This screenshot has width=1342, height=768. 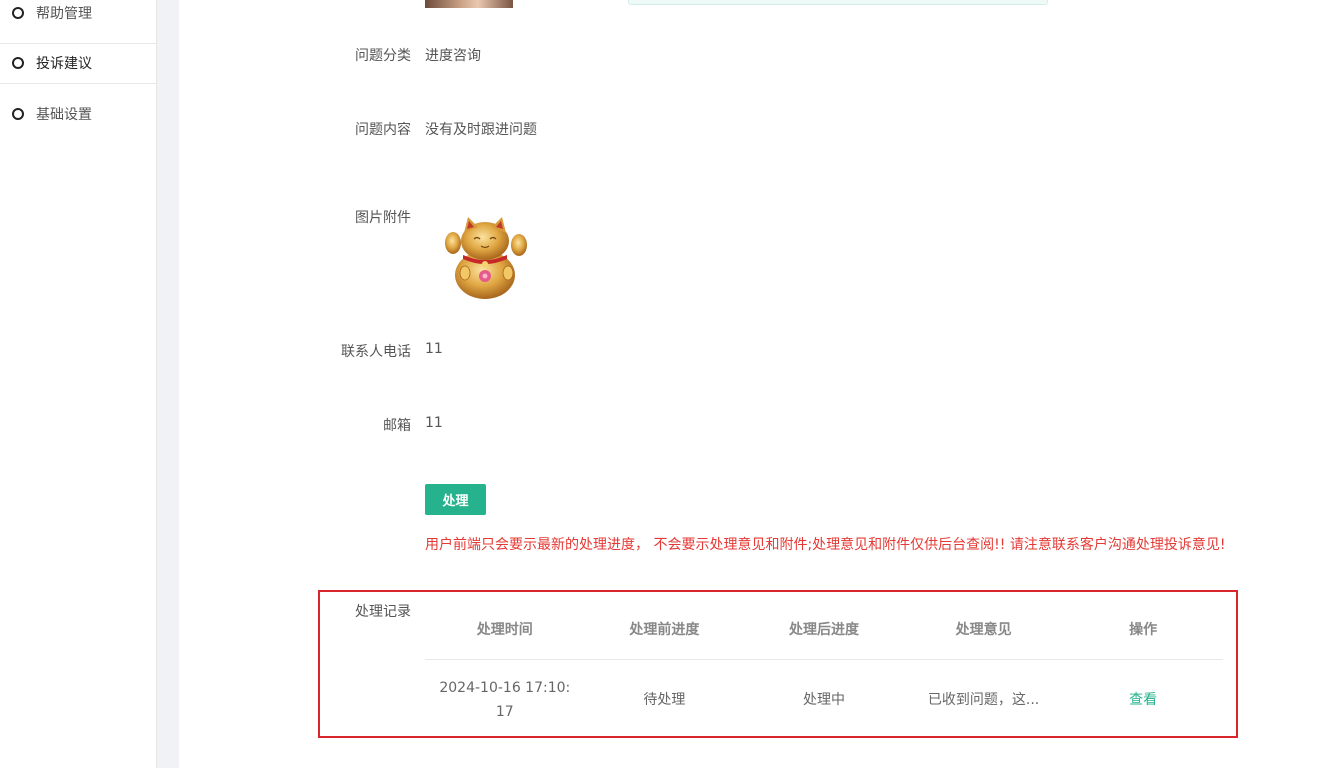 I want to click on column-header: 处理时间, so click(x=504, y=629).